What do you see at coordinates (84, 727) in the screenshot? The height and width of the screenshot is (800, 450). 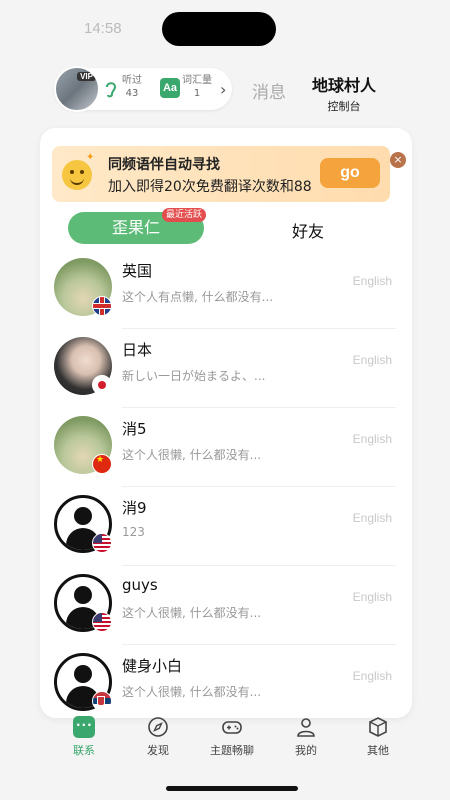 I see `chat-icon` at bounding box center [84, 727].